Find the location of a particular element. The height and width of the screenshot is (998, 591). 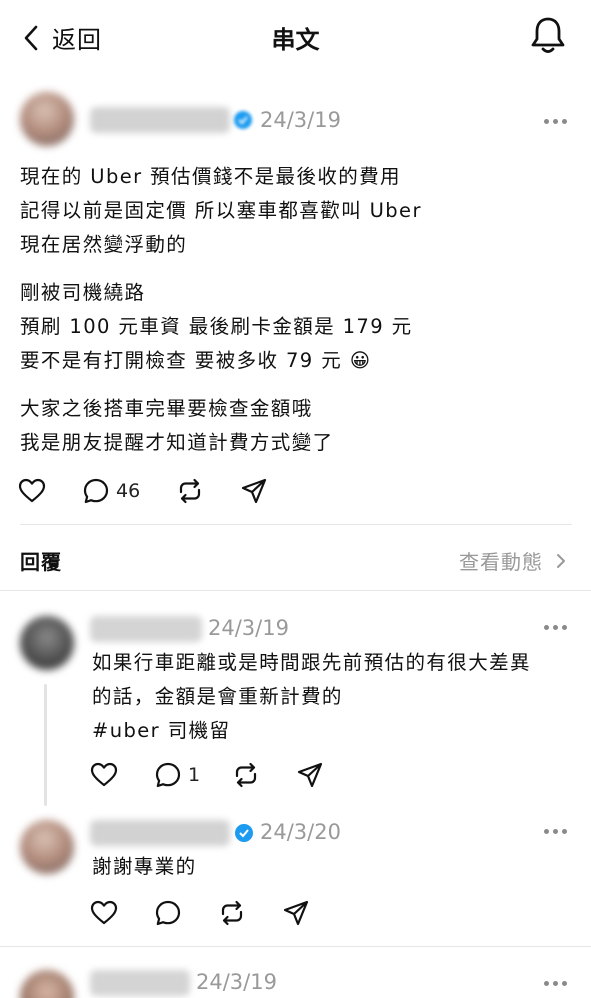

post-line: 預刷 100 元車資 最後刷卡金額是 179 元 is located at coordinates (216, 326).